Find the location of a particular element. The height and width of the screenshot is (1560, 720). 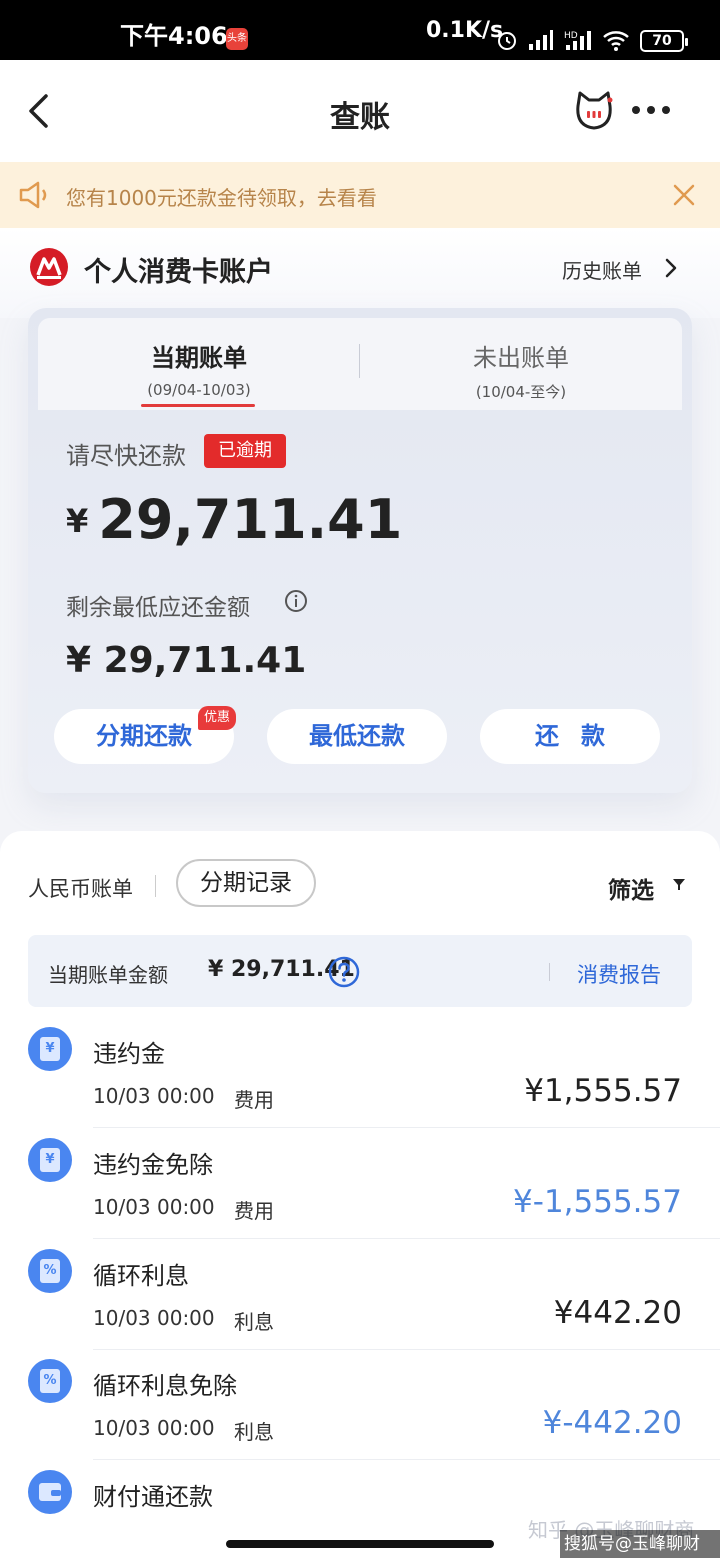

notice-text: 您有1000元还款金待领取，去看看 is located at coordinates (221, 198).